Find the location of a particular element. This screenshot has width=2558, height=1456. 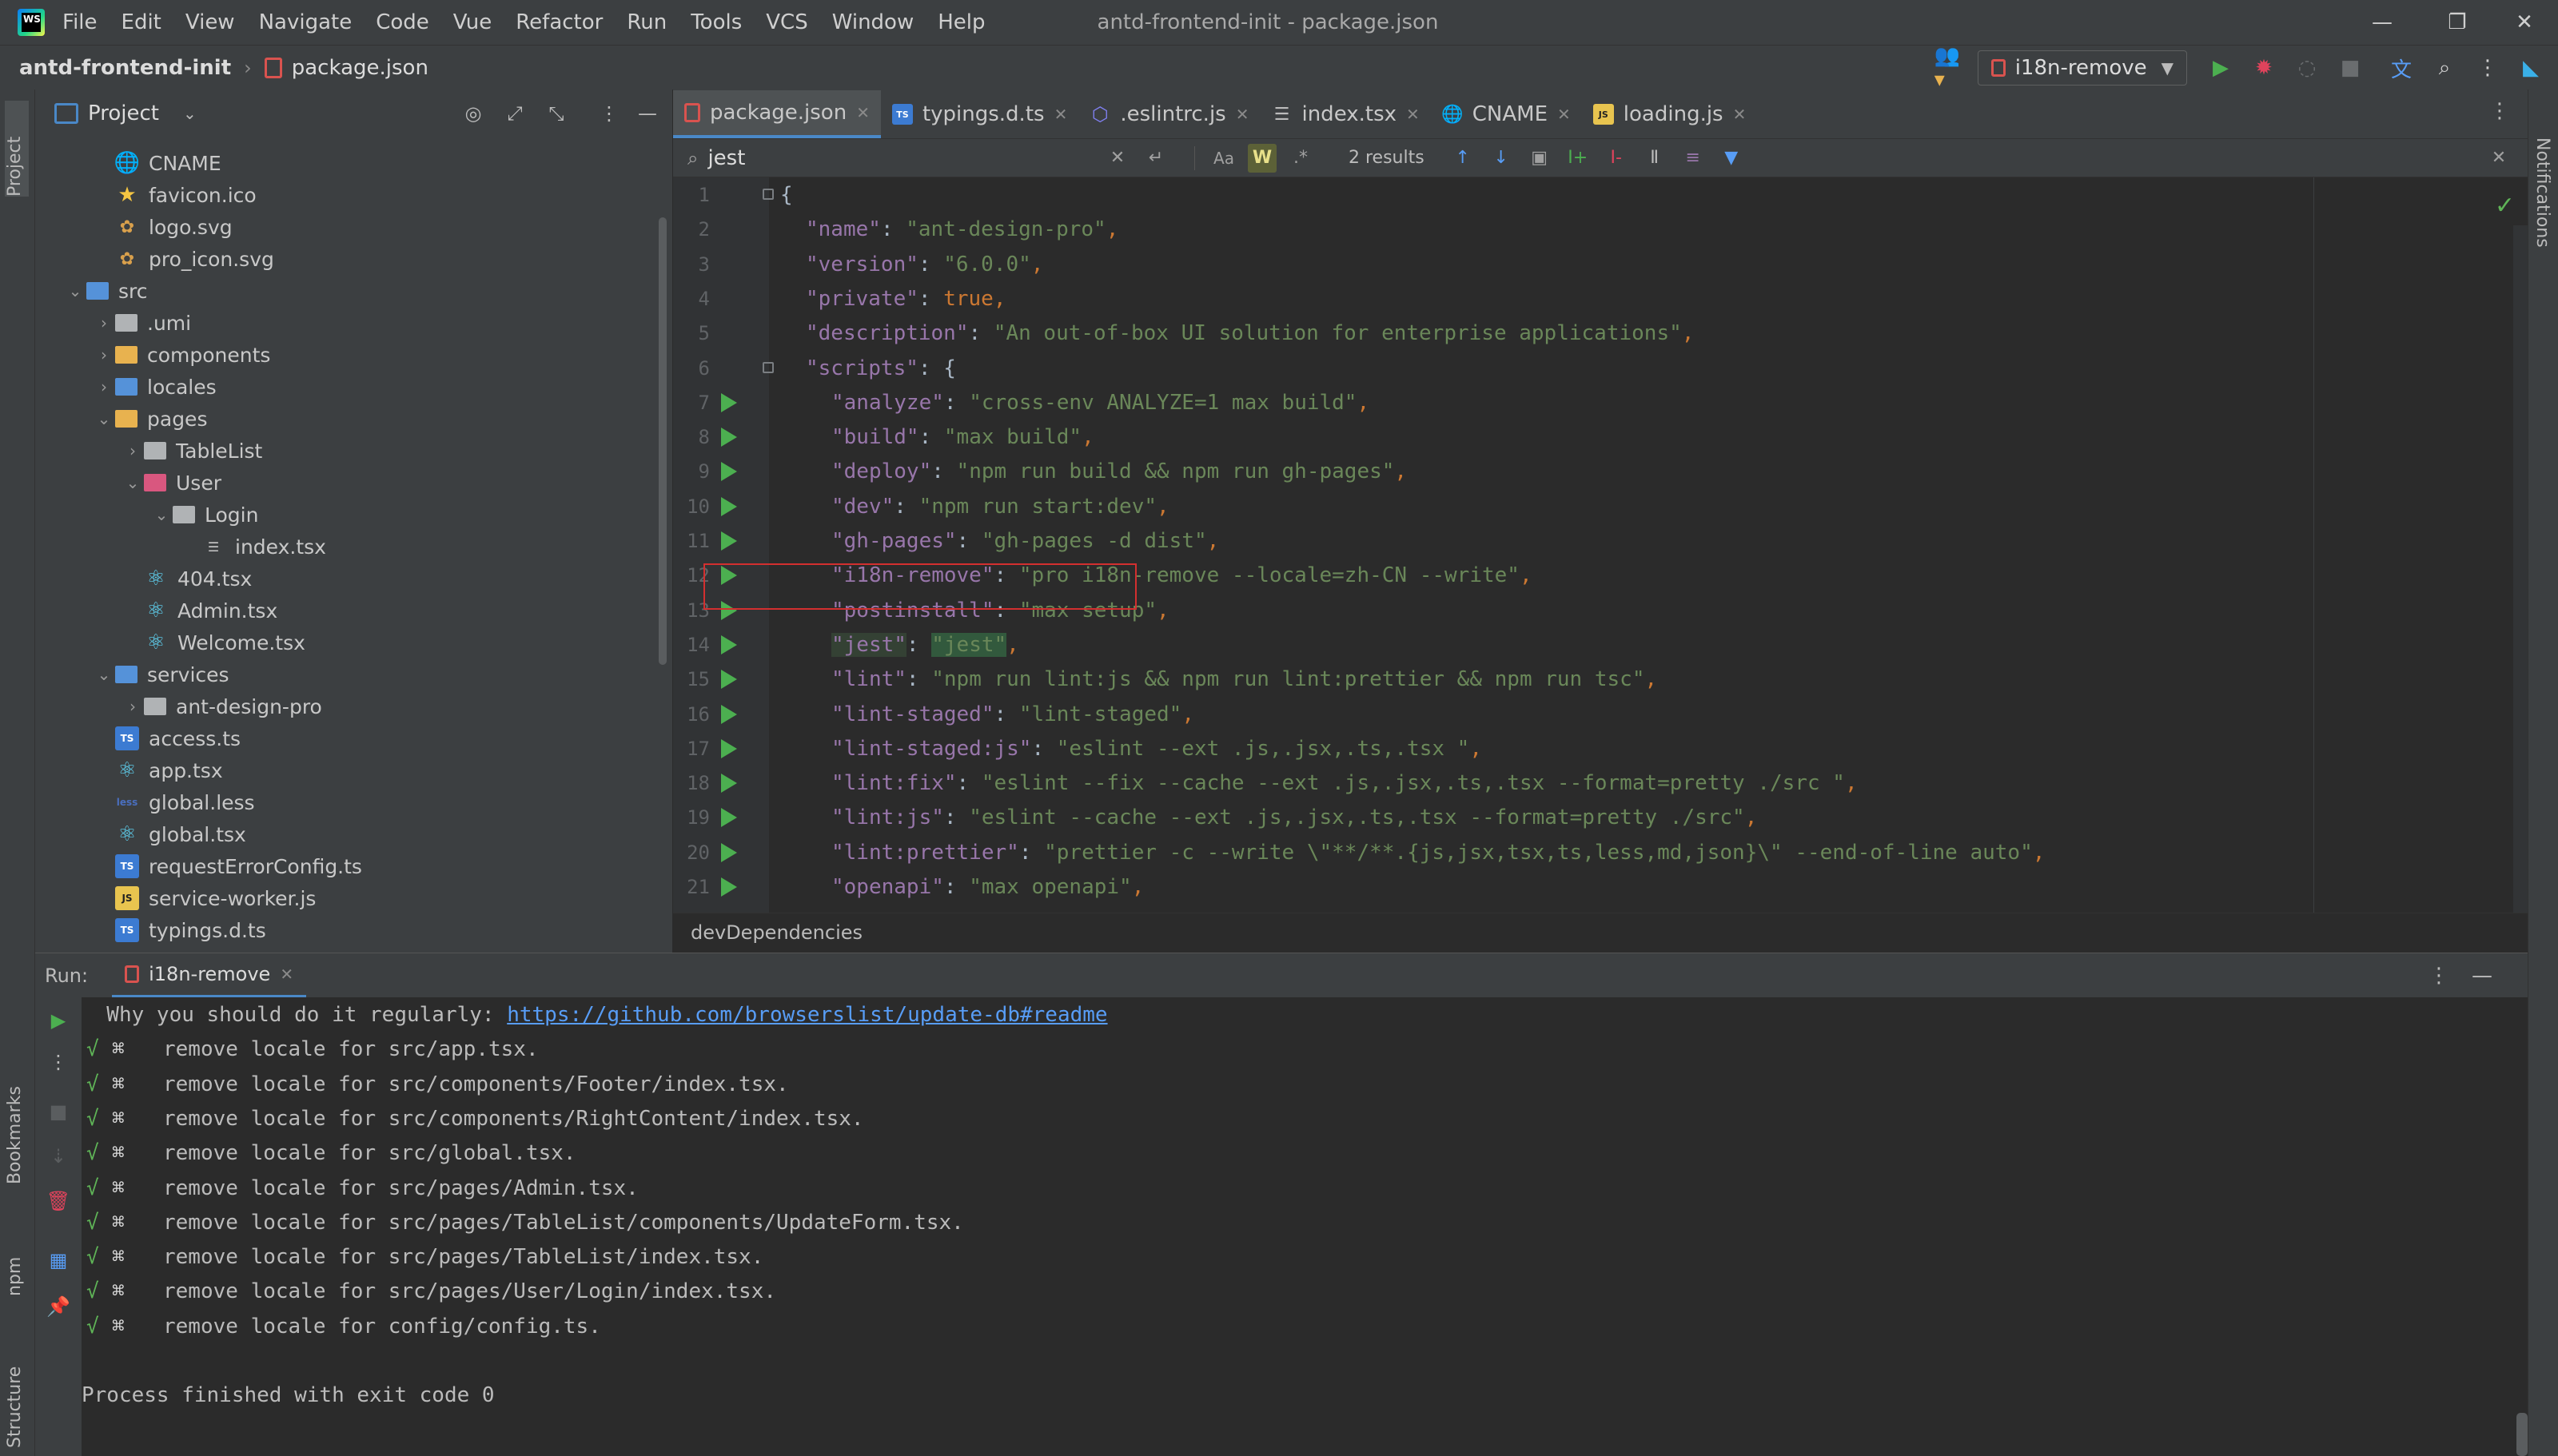

notifications-tool-tab: Notifications is located at coordinates (2542, 192).